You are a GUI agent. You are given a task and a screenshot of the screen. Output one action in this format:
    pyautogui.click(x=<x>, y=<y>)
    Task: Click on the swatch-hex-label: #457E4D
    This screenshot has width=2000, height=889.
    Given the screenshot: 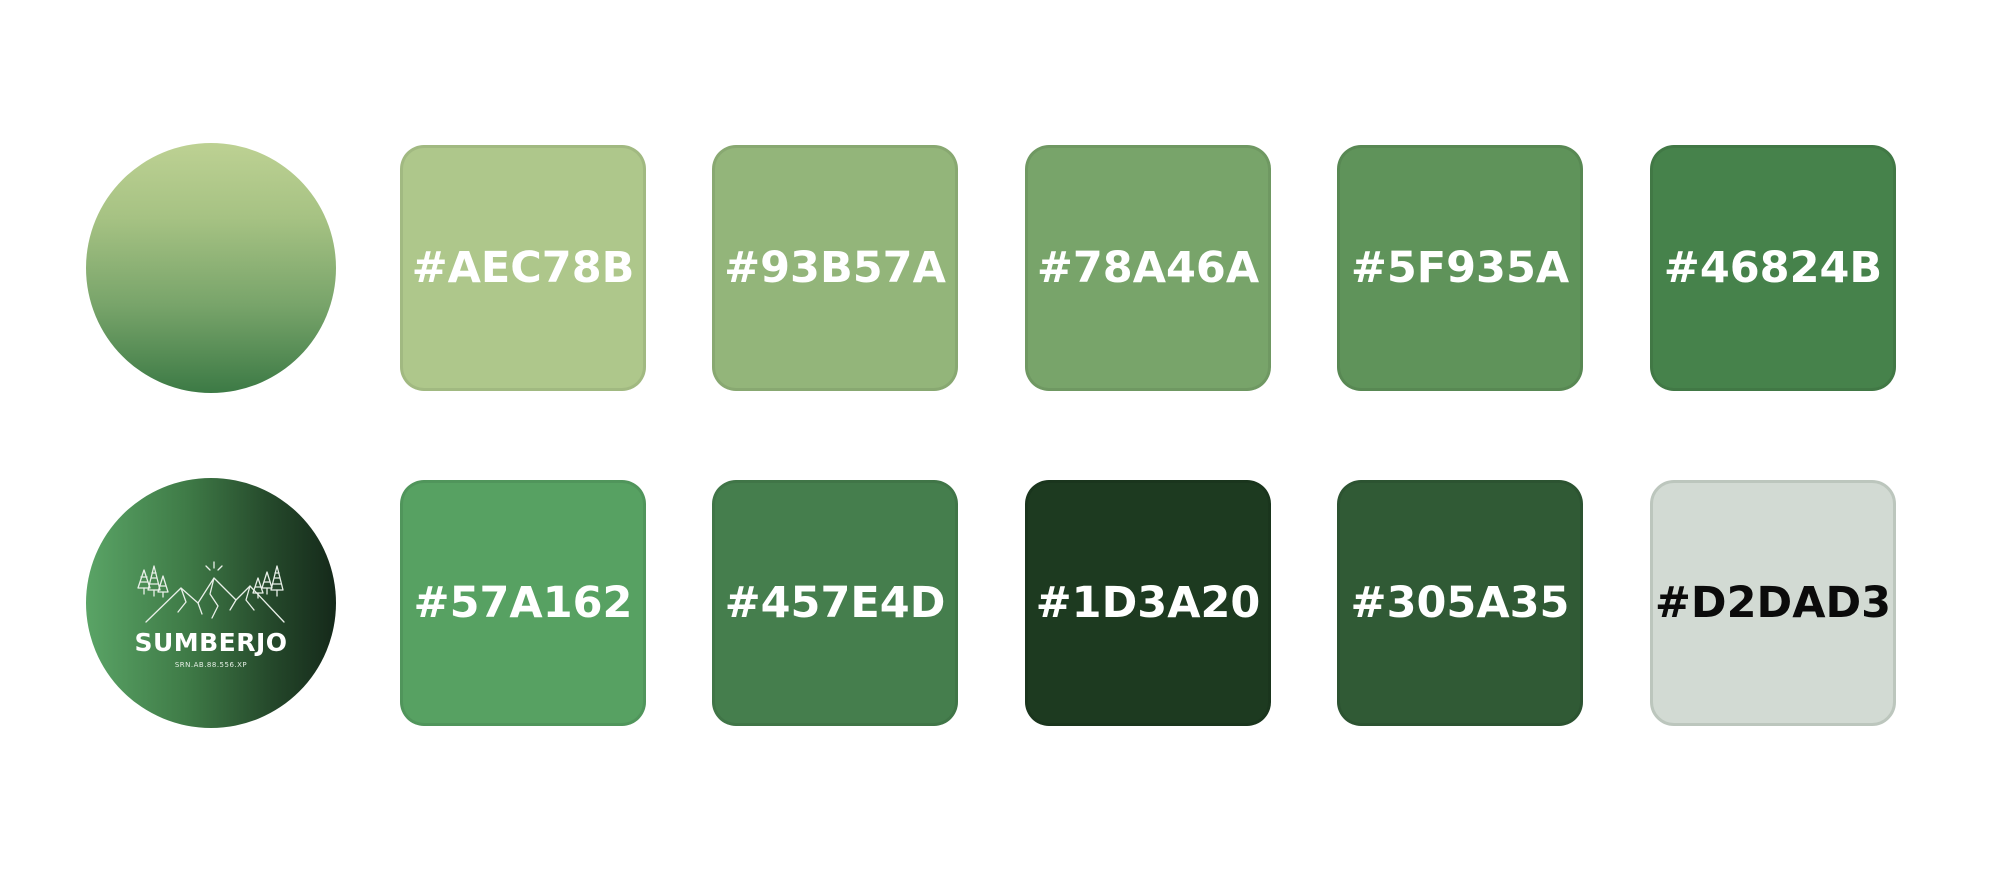 What is the action you would take?
    pyautogui.click(x=835, y=603)
    